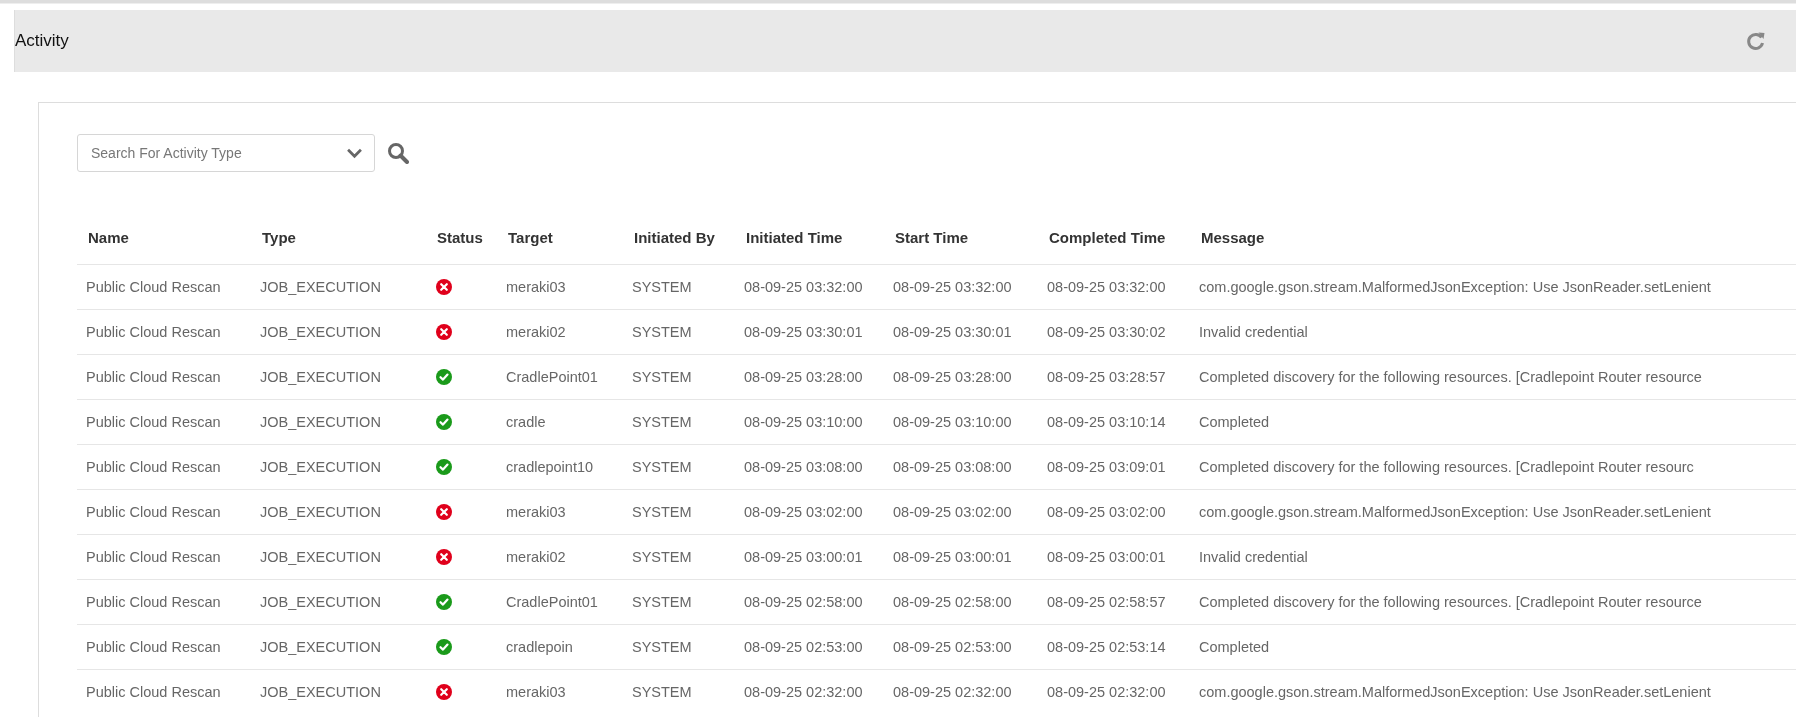  I want to click on start-time-cell-text: 08-09-25 03:32:00, so click(952, 287).